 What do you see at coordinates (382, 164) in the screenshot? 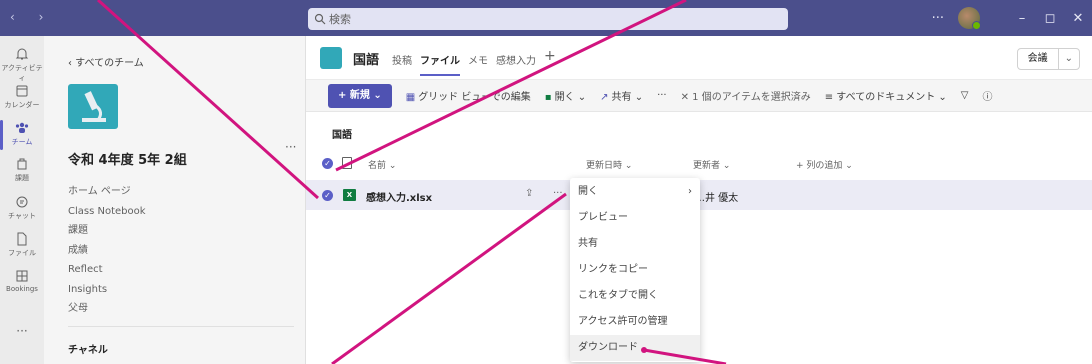
I see `column-name: 名前 ⌄` at bounding box center [382, 164].